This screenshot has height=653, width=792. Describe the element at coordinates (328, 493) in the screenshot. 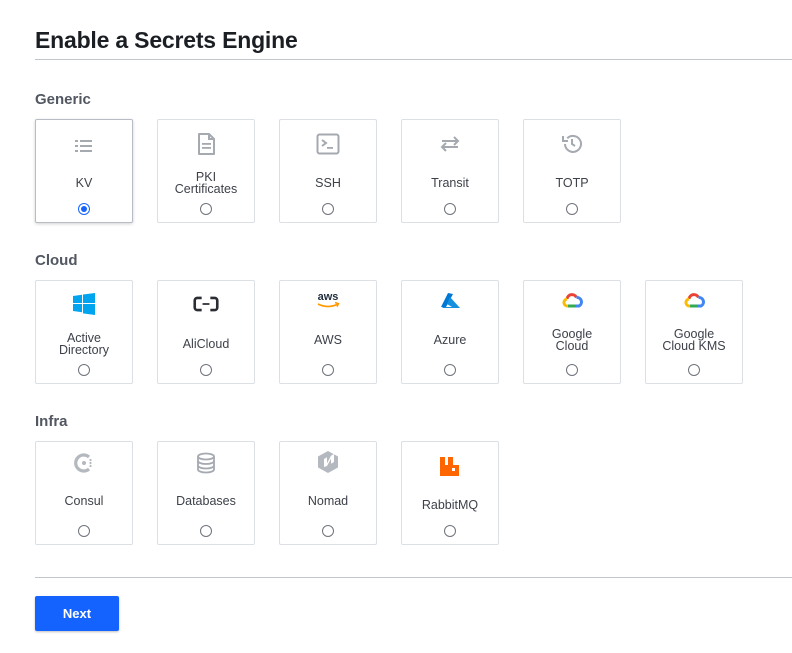

I see `engine-card-nomad: Nomad` at that location.